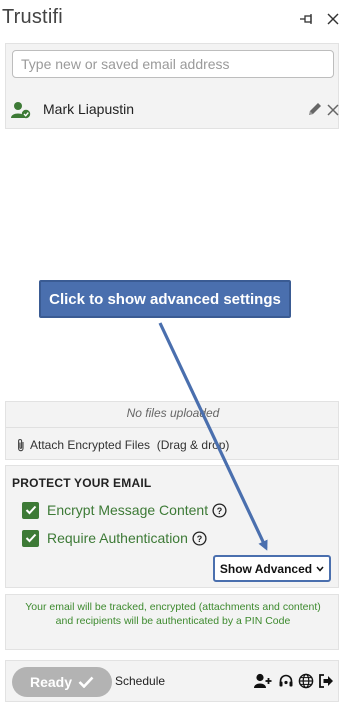 The height and width of the screenshot is (706, 350). What do you see at coordinates (89, 109) in the screenshot?
I see `recipient-name: Mark Liapustin` at bounding box center [89, 109].